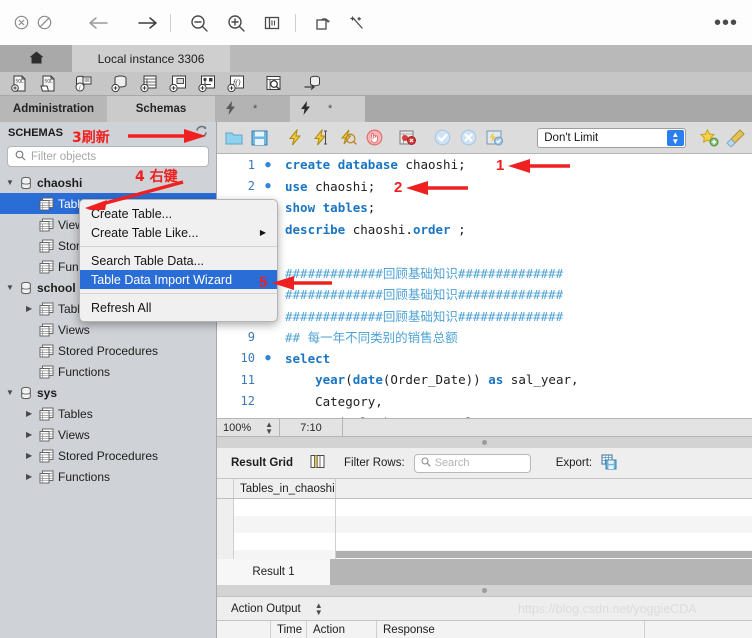 The width and height of the screenshot is (752, 638). I want to click on sql-editor-tab-2: *, so click(327, 109).